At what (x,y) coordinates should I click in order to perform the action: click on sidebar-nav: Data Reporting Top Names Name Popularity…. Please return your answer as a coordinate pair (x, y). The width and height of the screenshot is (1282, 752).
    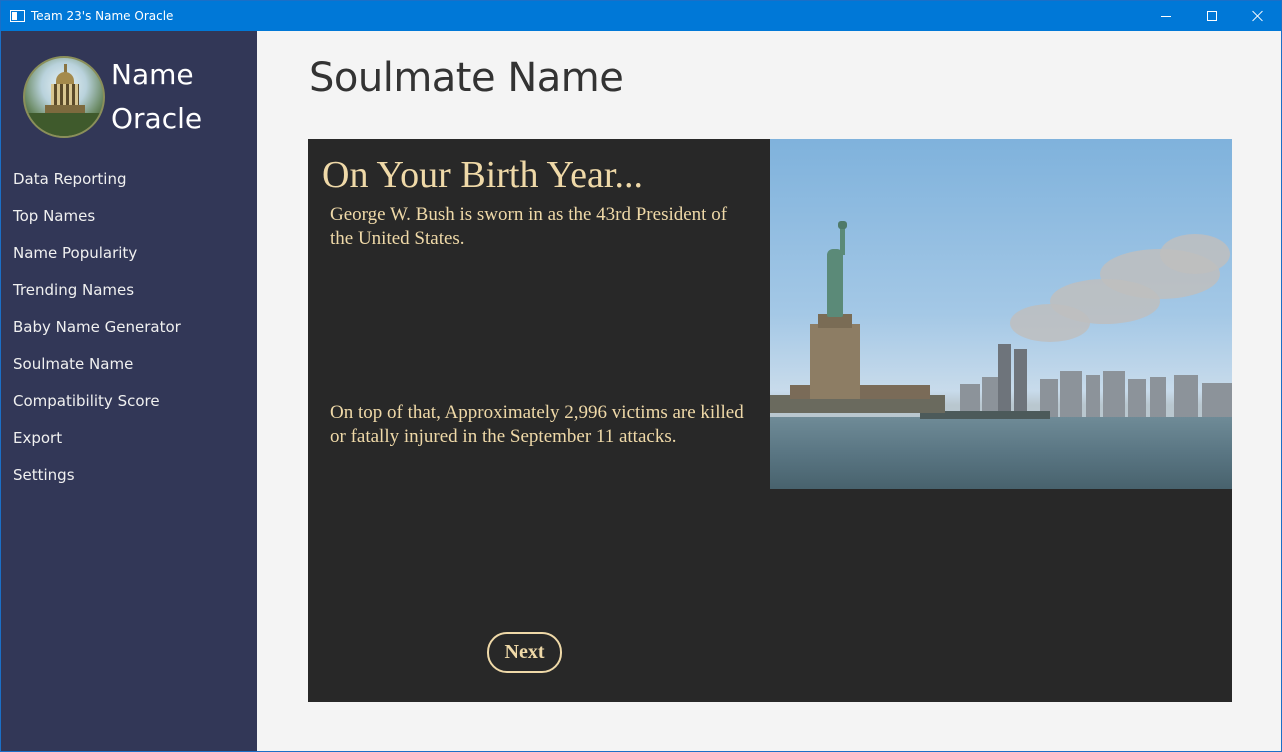
    Looking at the image, I should click on (129, 327).